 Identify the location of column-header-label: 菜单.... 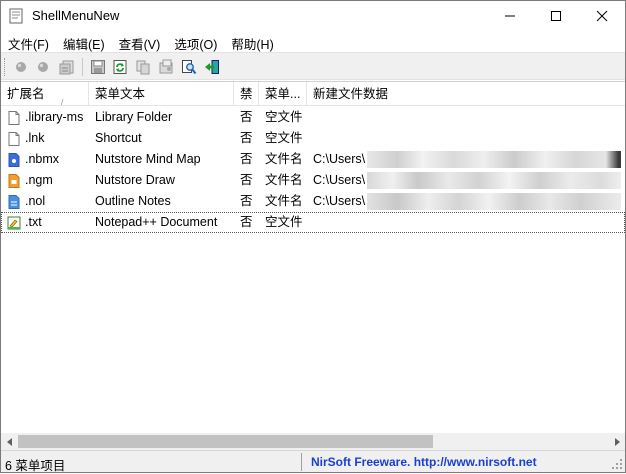
(283, 94).